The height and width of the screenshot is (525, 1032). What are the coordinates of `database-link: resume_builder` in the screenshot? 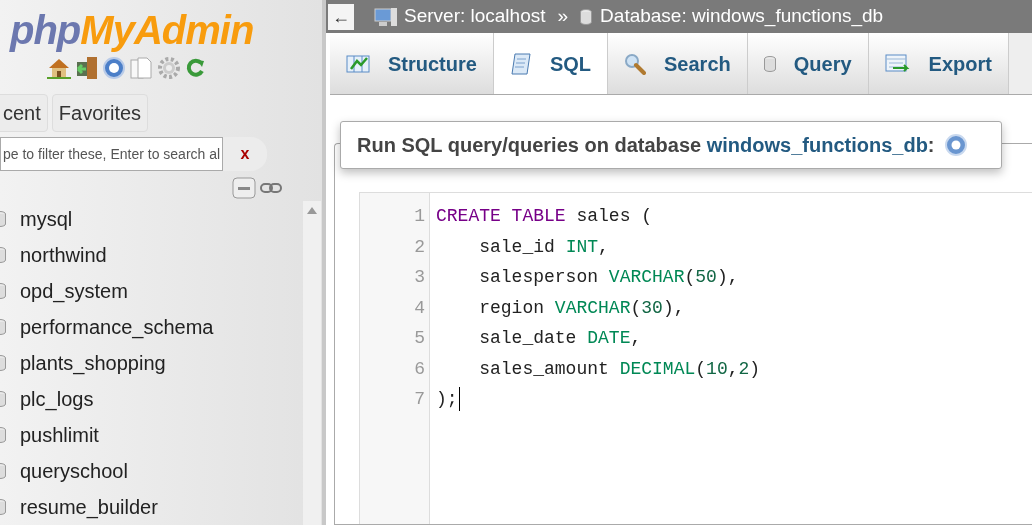 It's located at (89, 507).